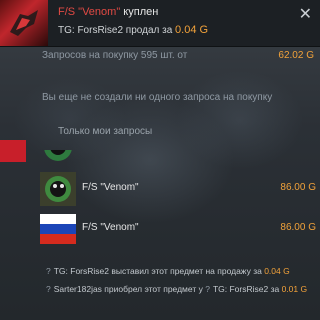 The image size is (320, 320). I want to click on notification-seller: TG: ForsRise2 продал за, so click(117, 30).